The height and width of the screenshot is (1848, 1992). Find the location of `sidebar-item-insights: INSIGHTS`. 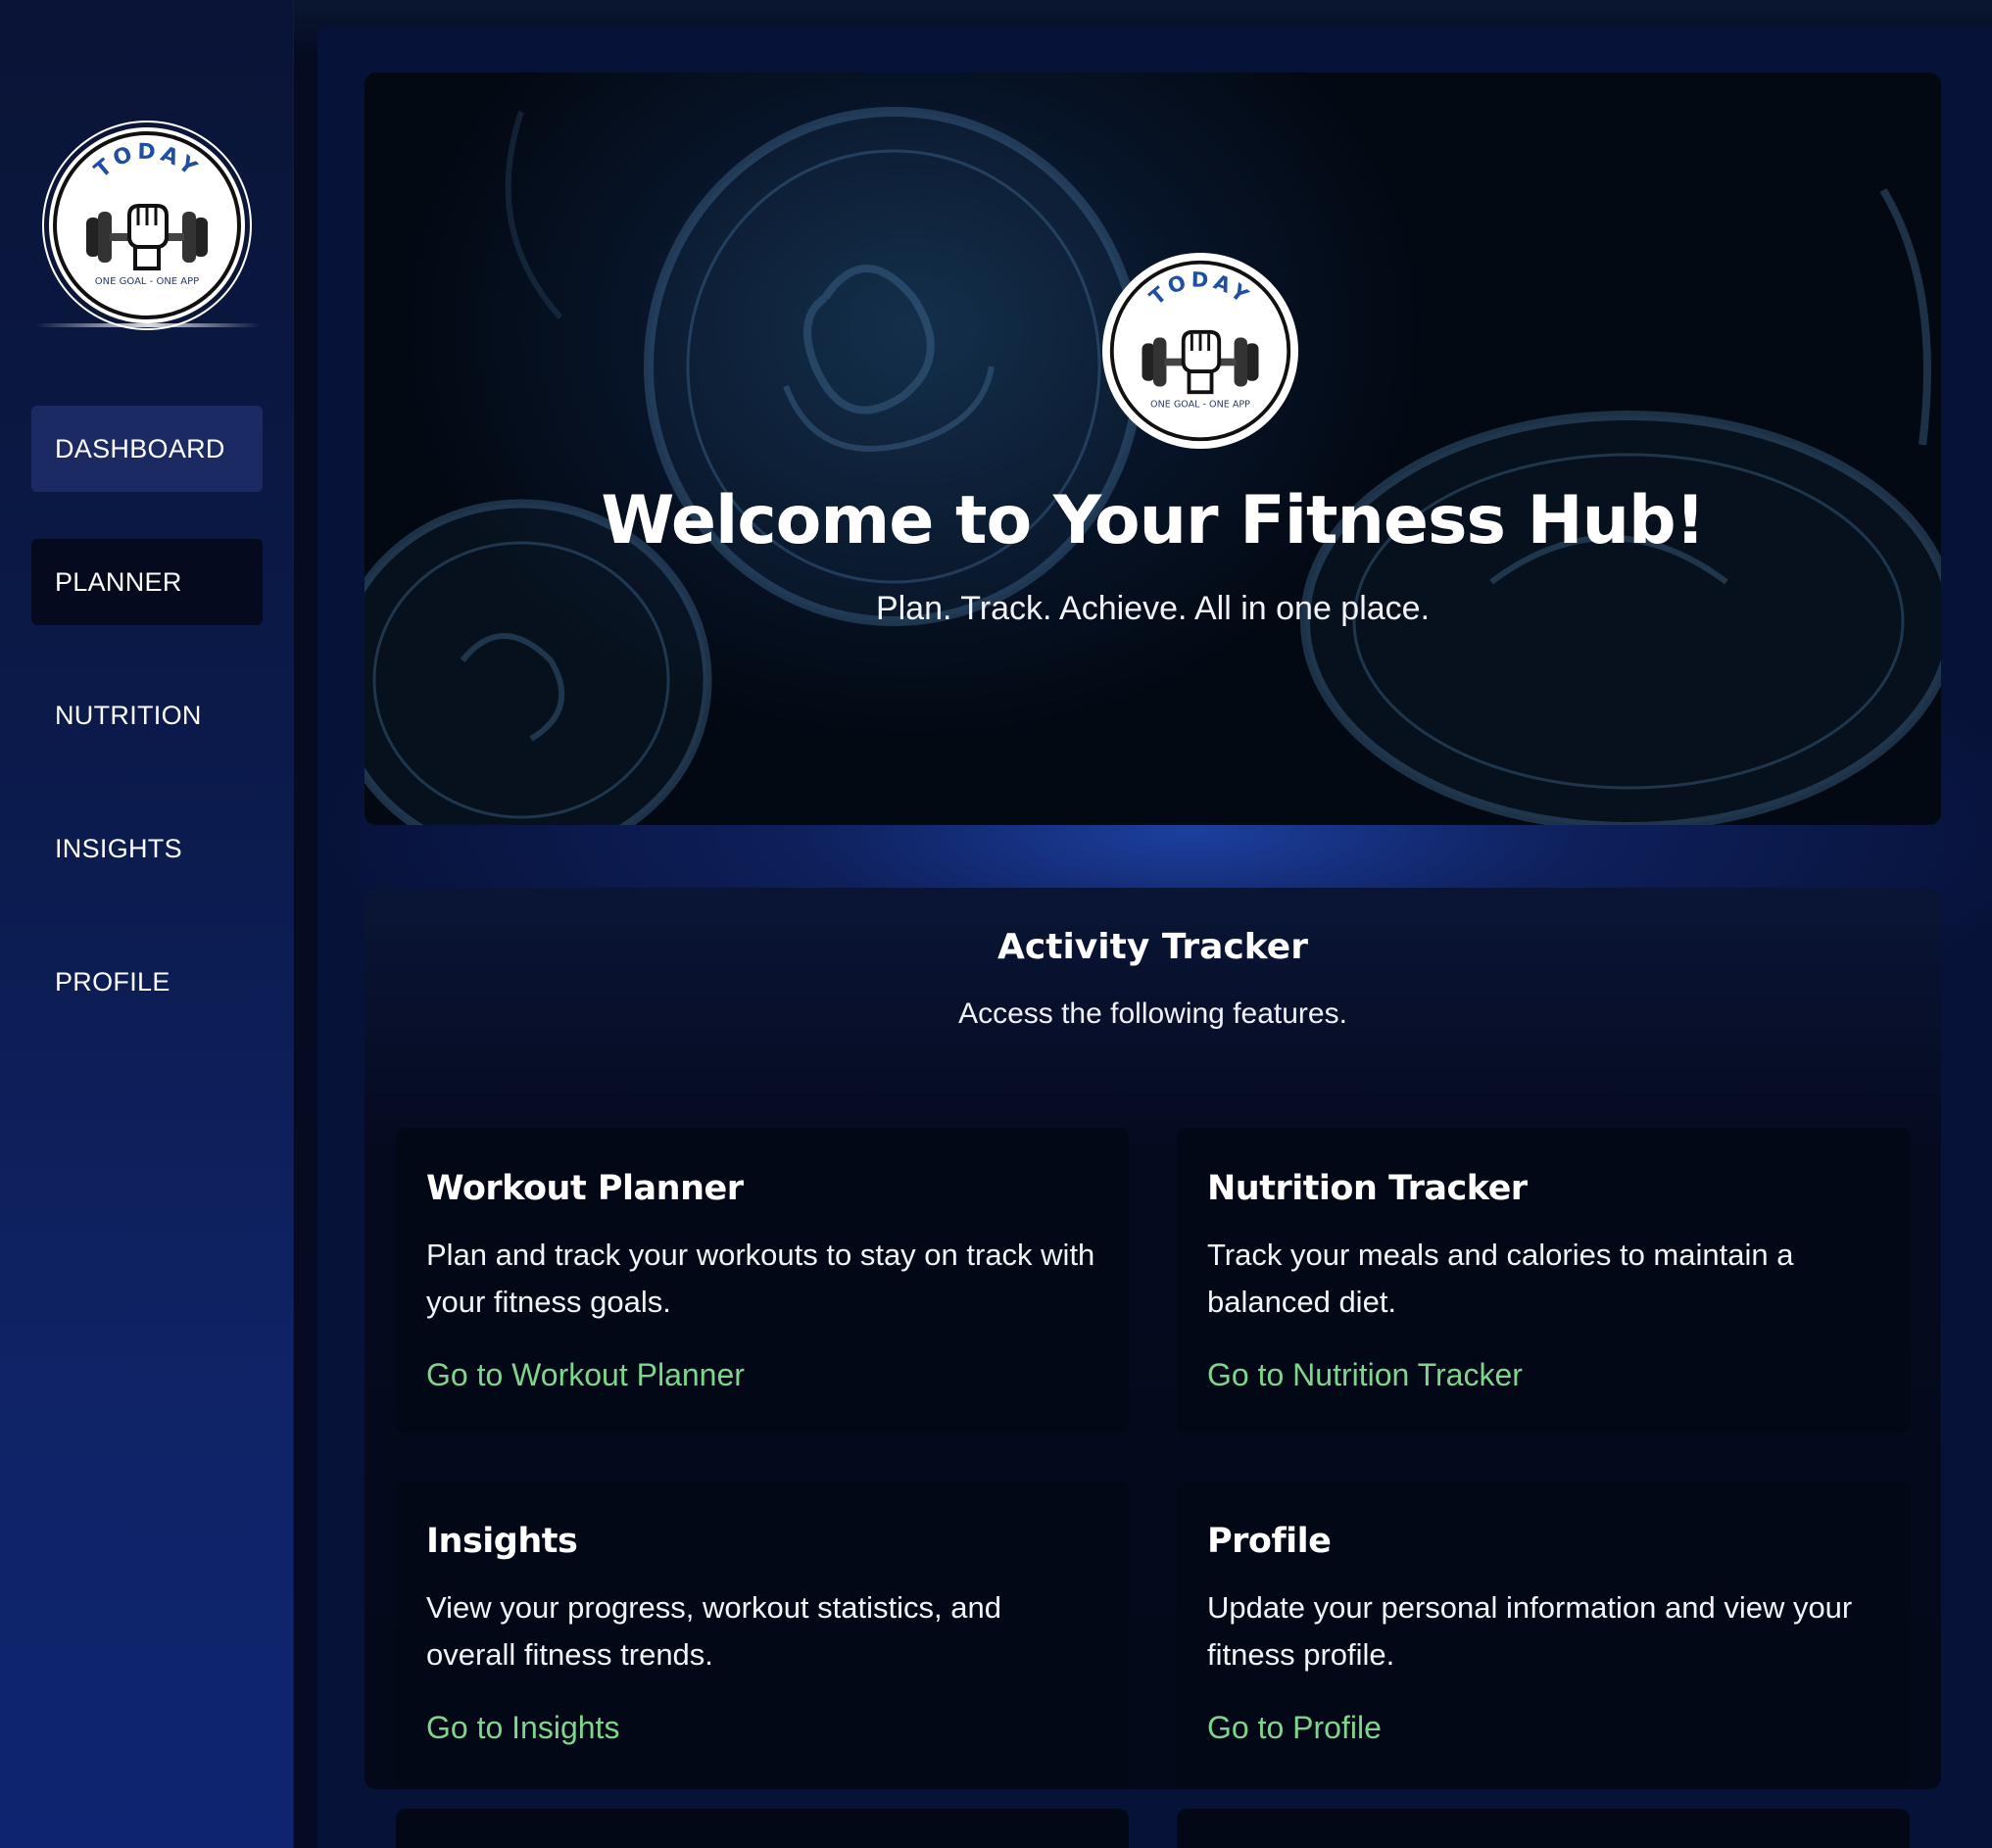

sidebar-item-insights: INSIGHTS is located at coordinates (147, 849).